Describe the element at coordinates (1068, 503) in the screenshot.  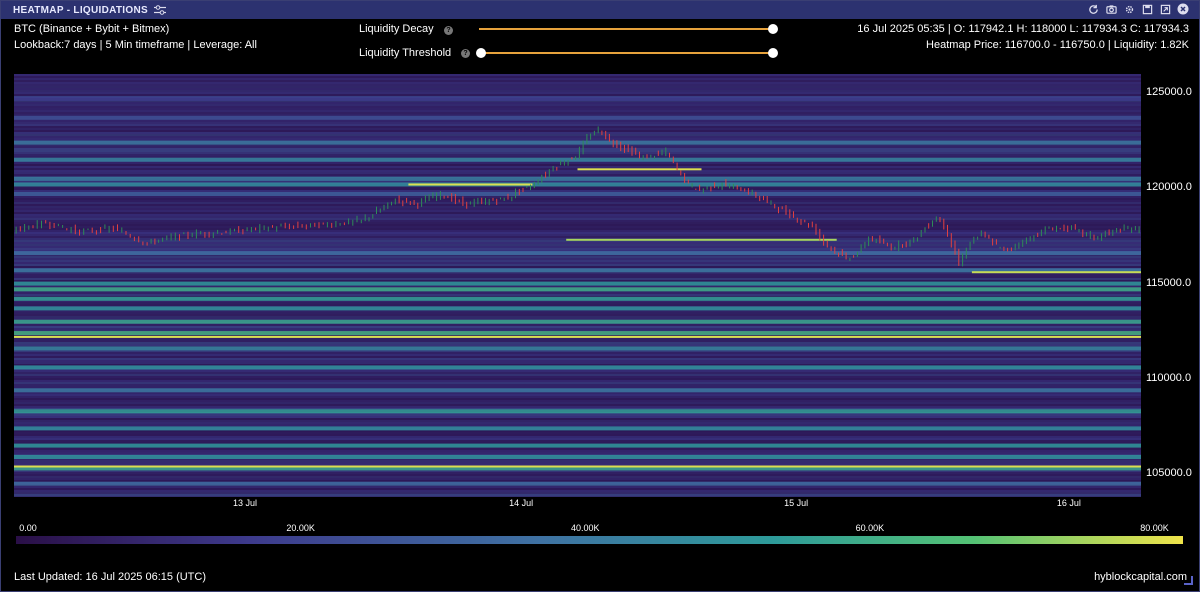
I see `x-tick-label: 16 Jul` at that location.